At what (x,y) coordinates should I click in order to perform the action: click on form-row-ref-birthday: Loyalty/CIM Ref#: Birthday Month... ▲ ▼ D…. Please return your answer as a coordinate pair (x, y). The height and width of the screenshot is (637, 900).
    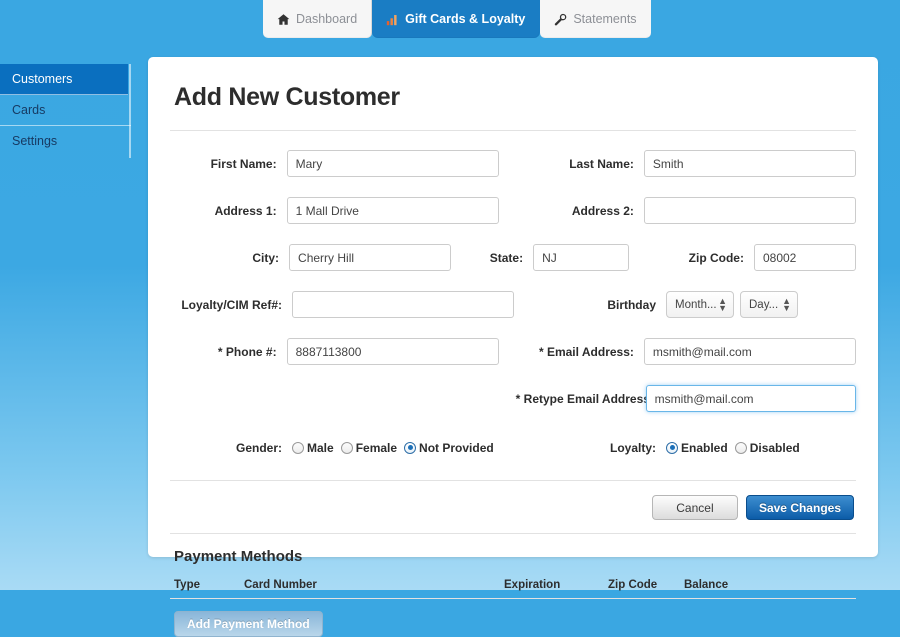
    Looking at the image, I should click on (513, 304).